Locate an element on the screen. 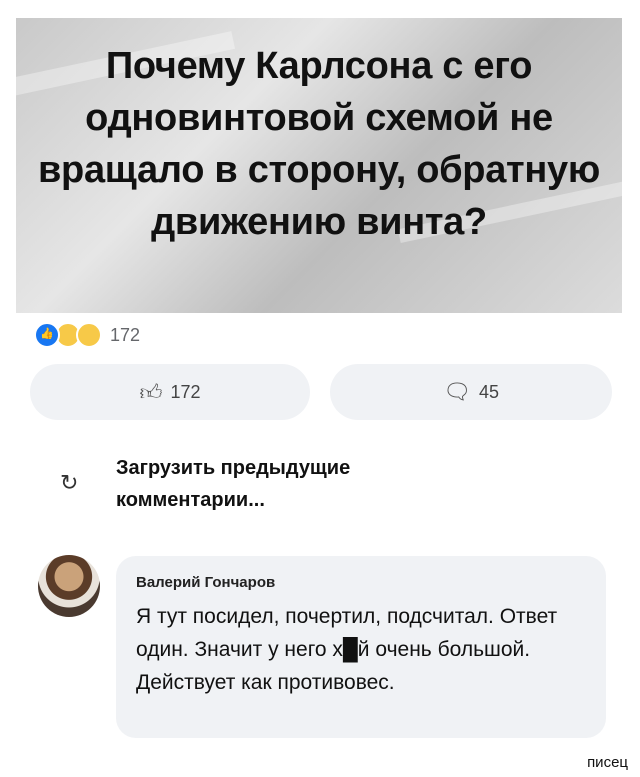 The width and height of the screenshot is (640, 777). like-button: 👍︎ 172 is located at coordinates (170, 392).